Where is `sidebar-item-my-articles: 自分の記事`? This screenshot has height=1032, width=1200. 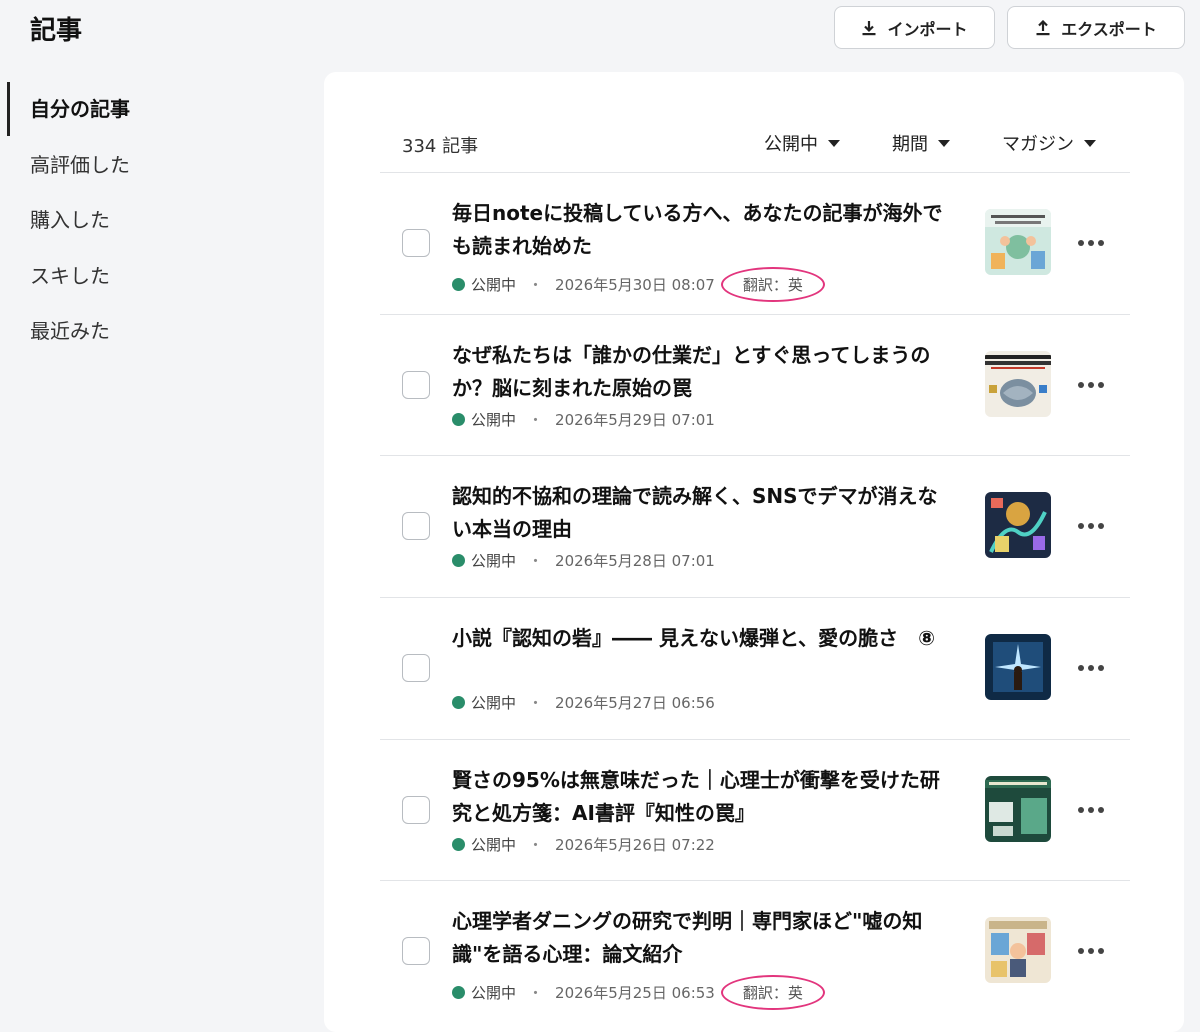 sidebar-item-my-articles: 自分の記事 is located at coordinates (150, 108).